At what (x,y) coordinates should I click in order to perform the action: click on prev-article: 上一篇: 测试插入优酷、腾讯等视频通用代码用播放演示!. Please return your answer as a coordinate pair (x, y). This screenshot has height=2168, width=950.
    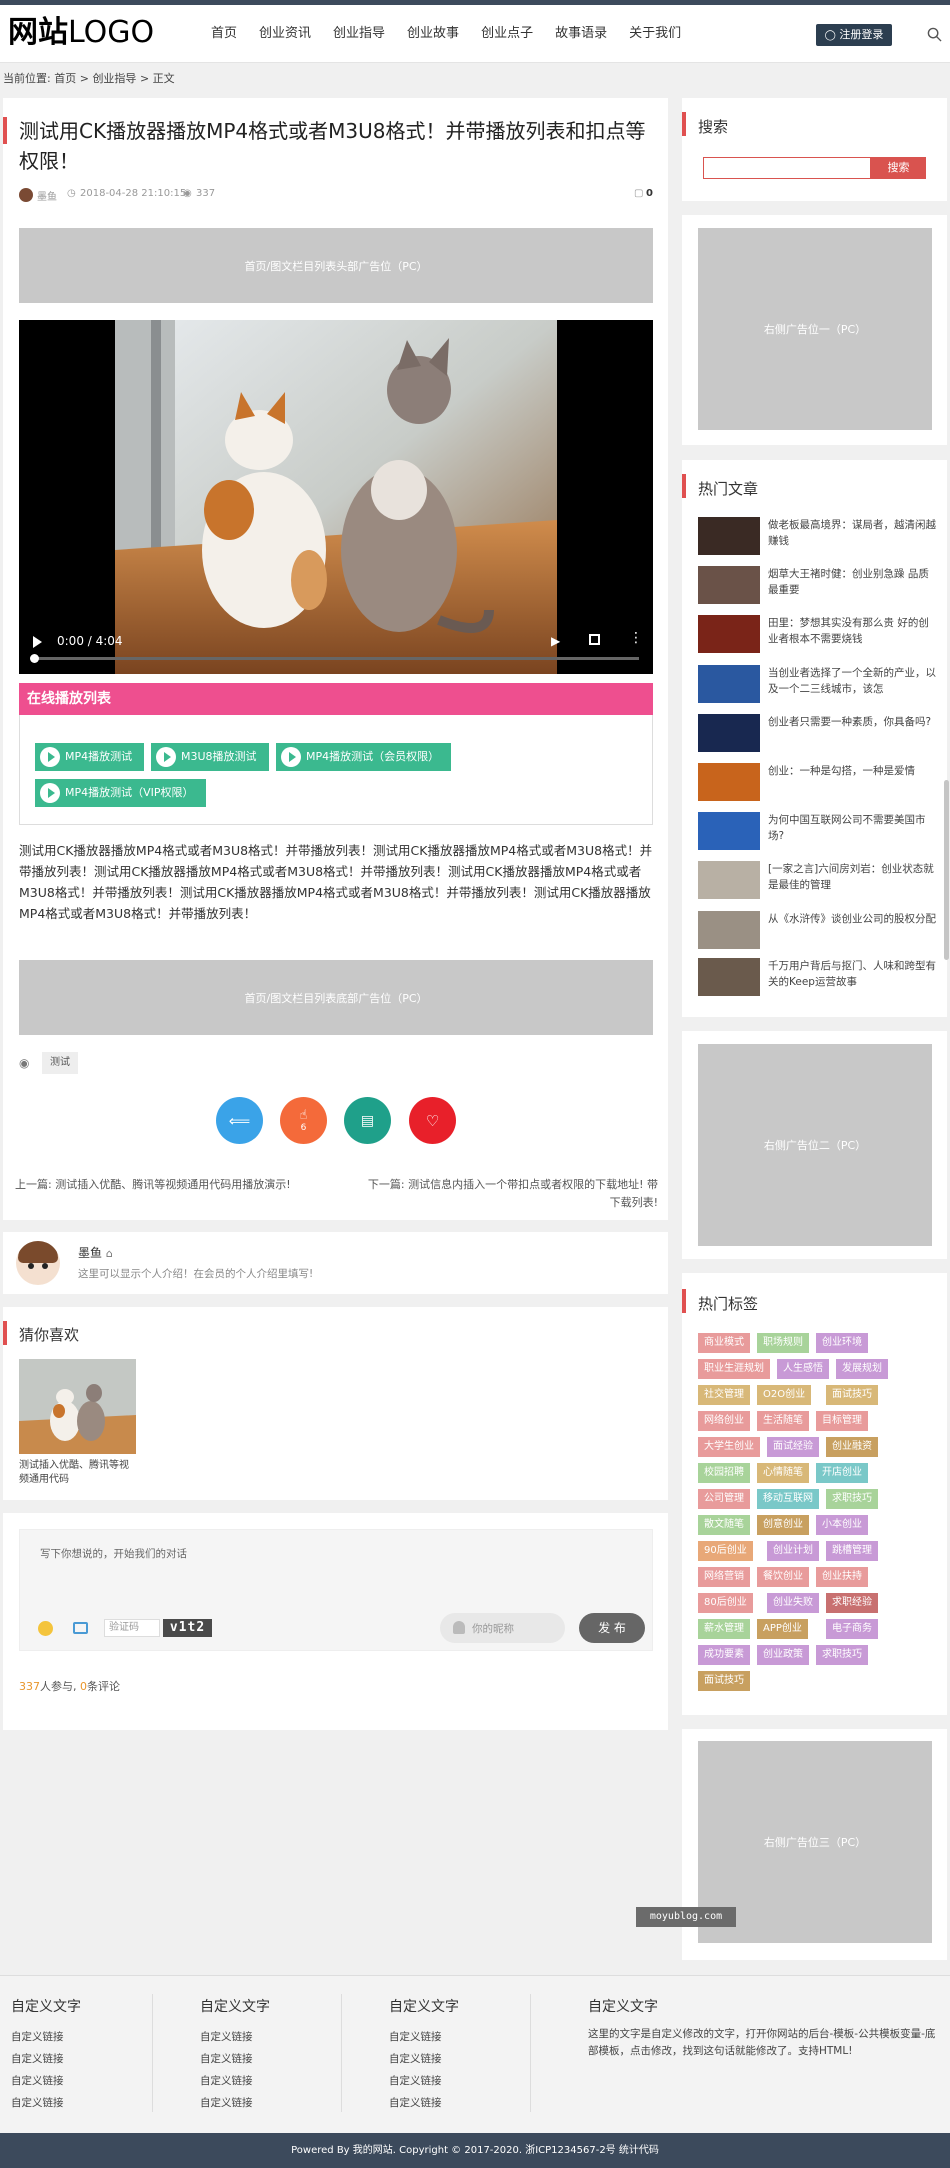
    Looking at the image, I should click on (165, 1185).